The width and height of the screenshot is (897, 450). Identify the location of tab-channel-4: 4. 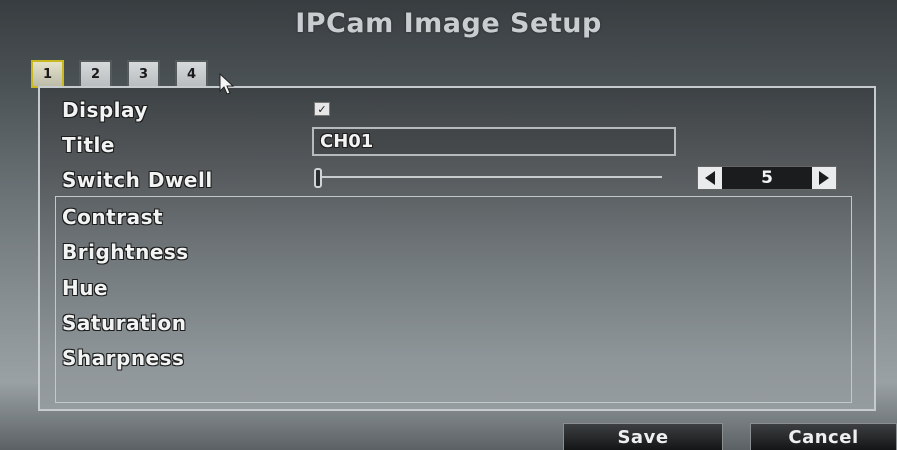
(191, 74).